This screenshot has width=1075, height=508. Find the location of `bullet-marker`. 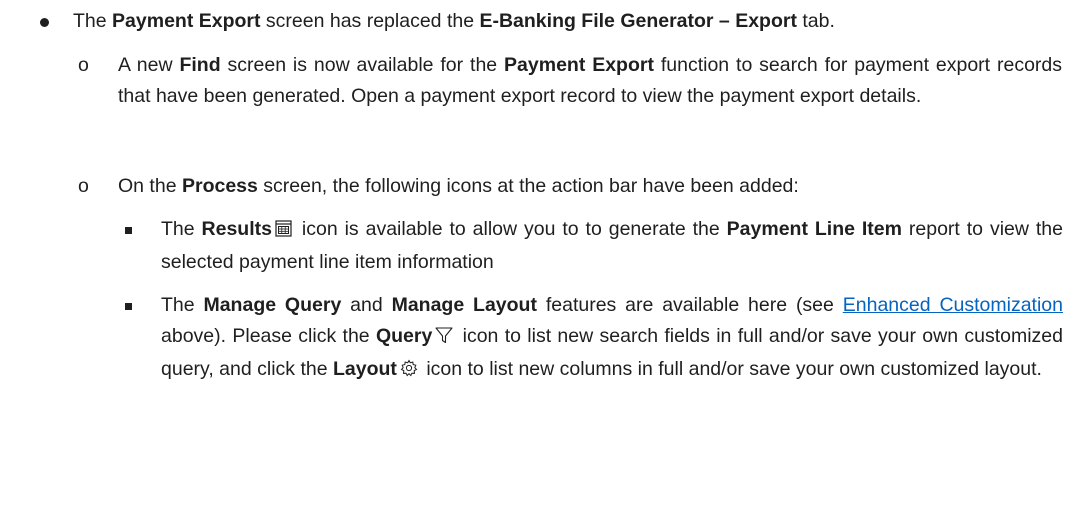

bullet-marker is located at coordinates (44, 22).